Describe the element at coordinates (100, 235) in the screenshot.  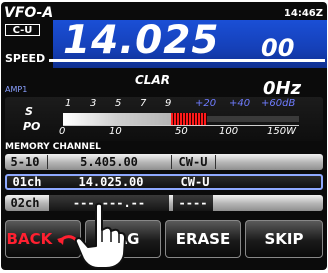
I see `pointing-hand-icon` at that location.